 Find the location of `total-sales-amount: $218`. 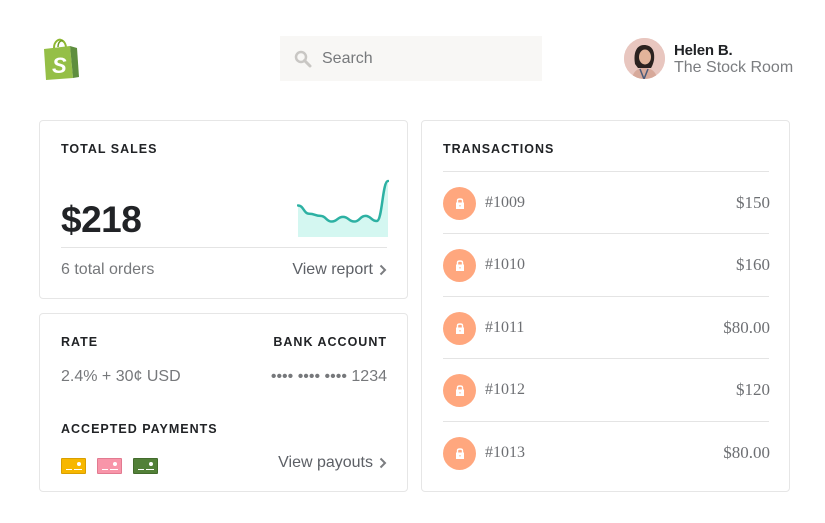

total-sales-amount: $218 is located at coordinates (101, 219).